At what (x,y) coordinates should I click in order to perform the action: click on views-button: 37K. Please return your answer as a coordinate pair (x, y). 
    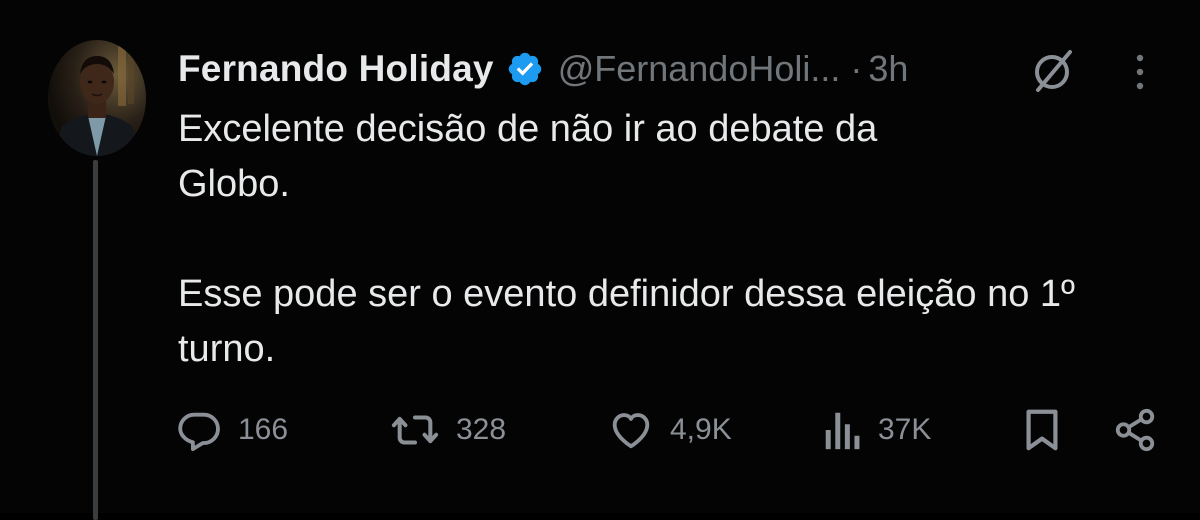
    Looking at the image, I should click on (876, 430).